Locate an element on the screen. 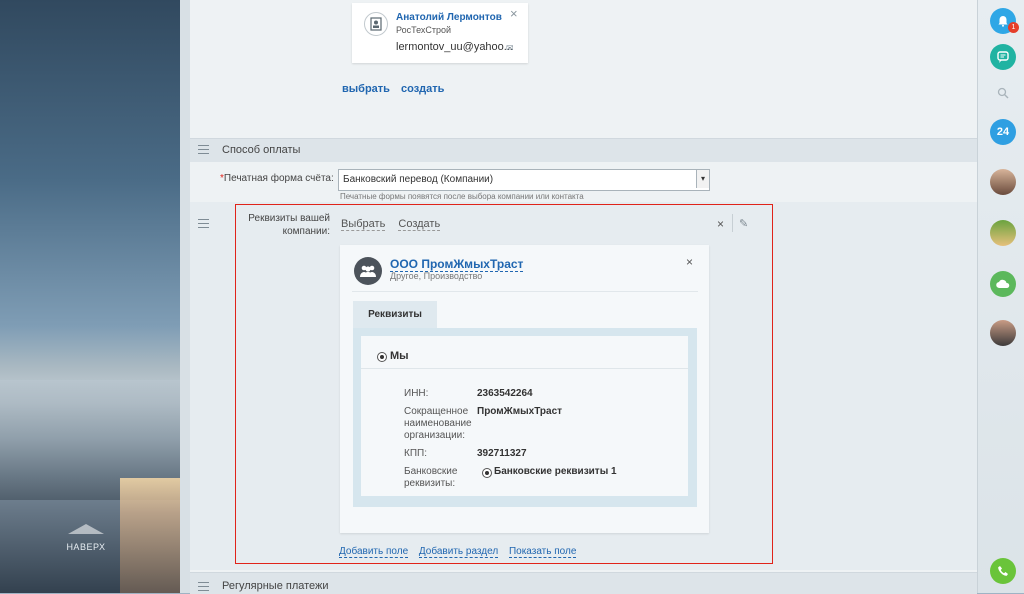  arrow-up-icon is located at coordinates (86, 529).